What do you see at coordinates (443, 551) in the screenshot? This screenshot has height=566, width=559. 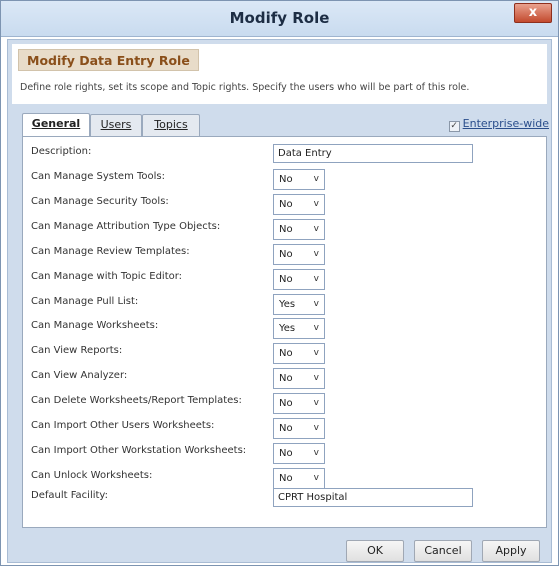 I see `cancel-button: Cancel` at bounding box center [443, 551].